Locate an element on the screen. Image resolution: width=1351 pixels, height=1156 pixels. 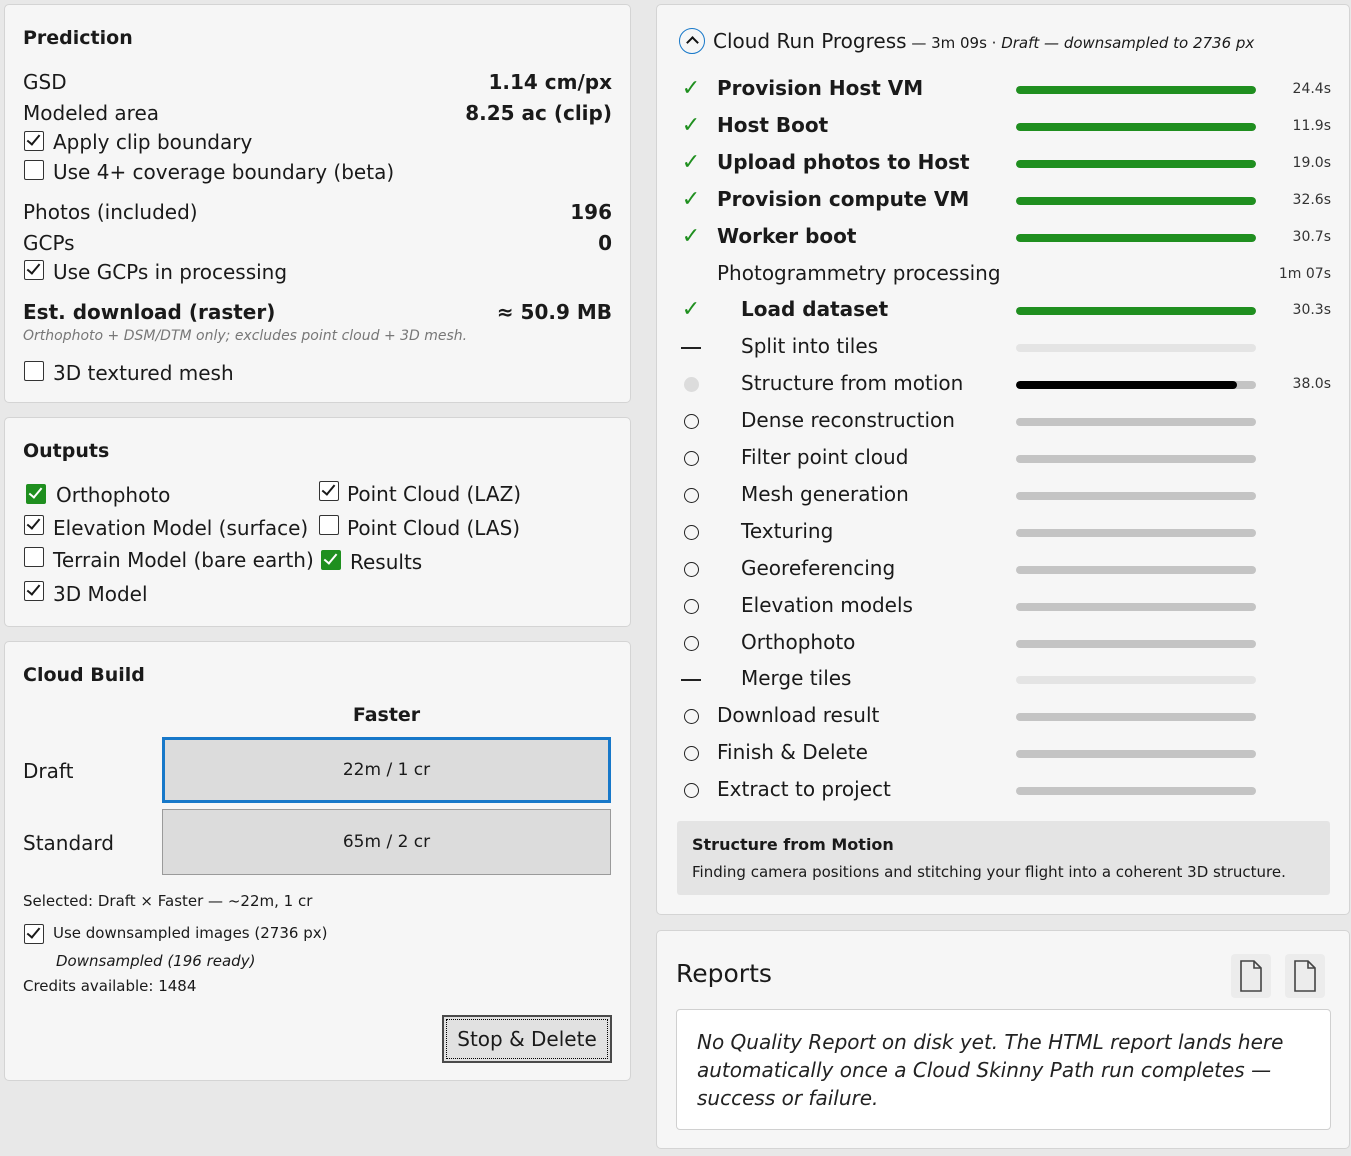
gcps-value: 0 is located at coordinates (605, 243).